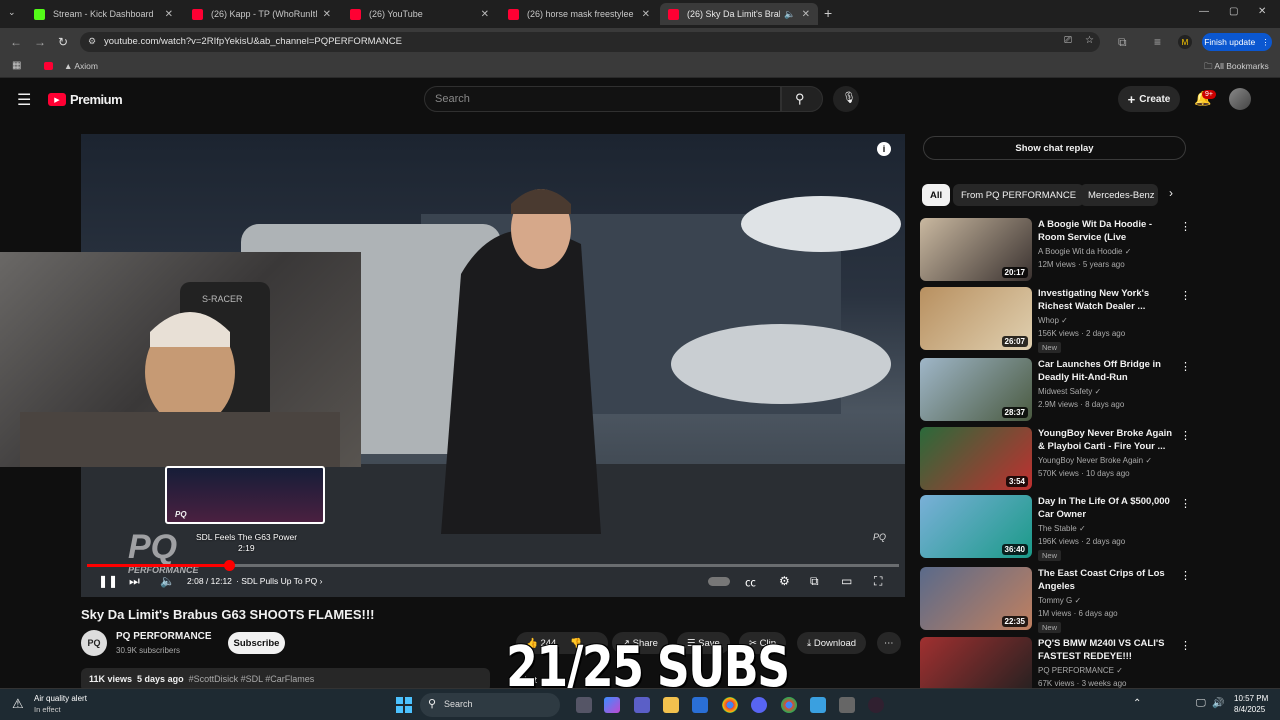 The image size is (1280, 720). What do you see at coordinates (878, 581) in the screenshot?
I see `fullscreen-icon: ⛶` at bounding box center [878, 581].